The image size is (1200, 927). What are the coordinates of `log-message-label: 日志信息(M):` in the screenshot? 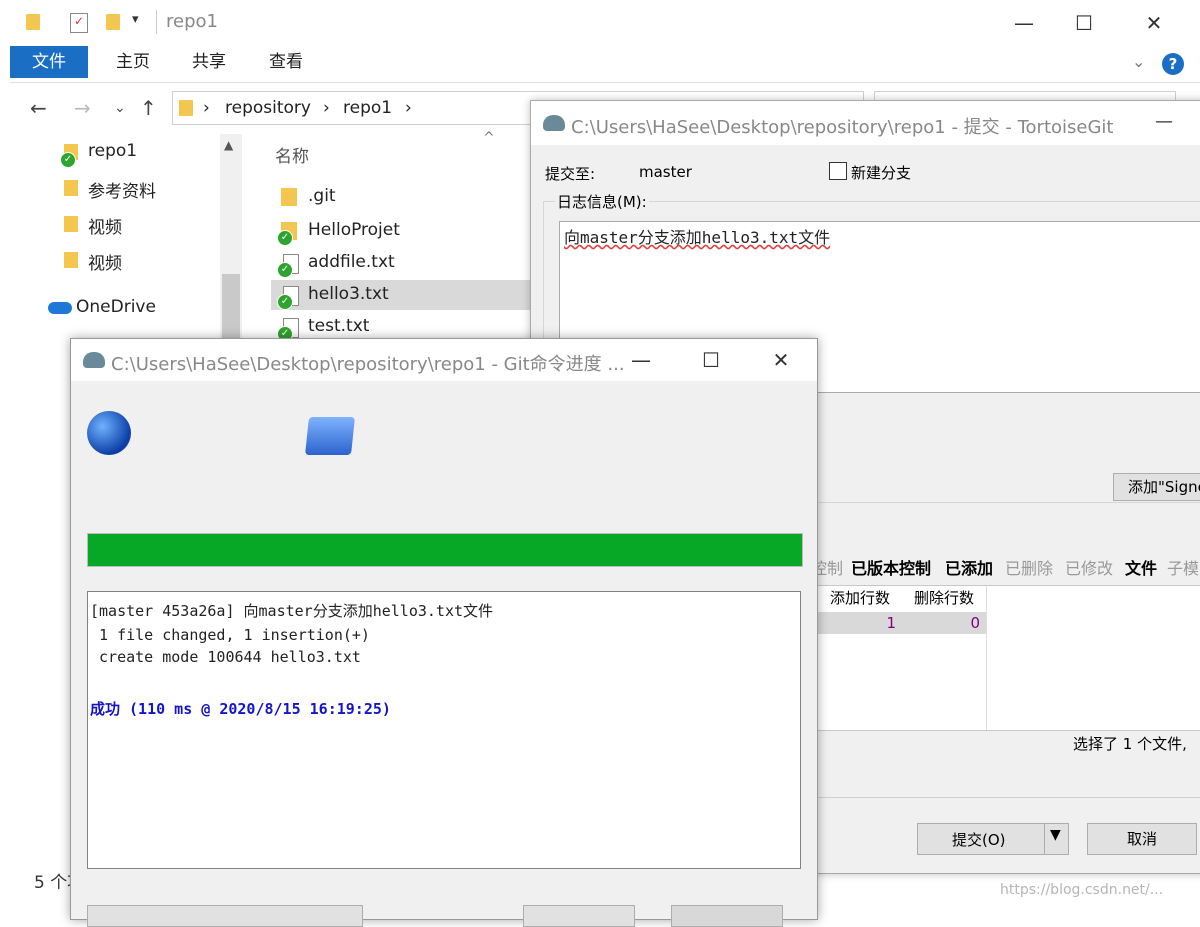 It's located at (602, 201).